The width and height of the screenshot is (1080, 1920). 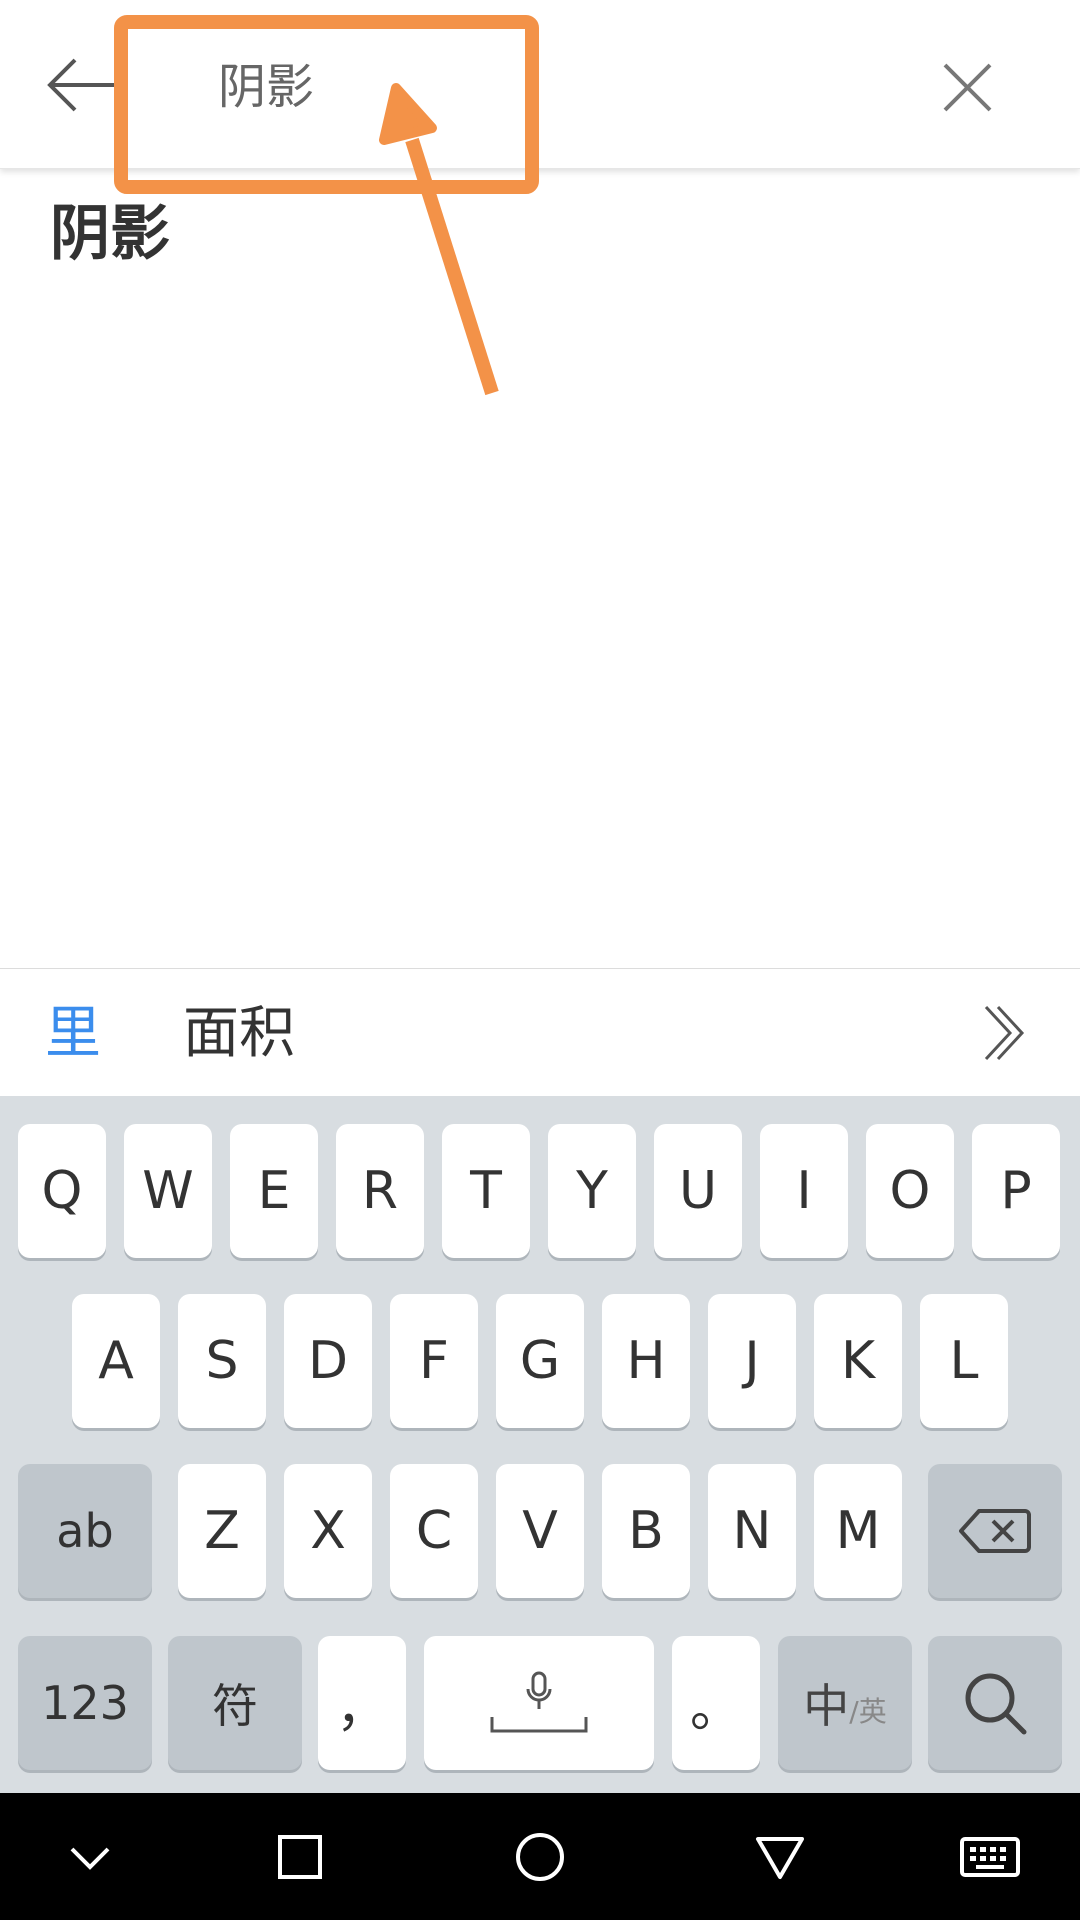 What do you see at coordinates (380, 1191) in the screenshot?
I see `key-r: R` at bounding box center [380, 1191].